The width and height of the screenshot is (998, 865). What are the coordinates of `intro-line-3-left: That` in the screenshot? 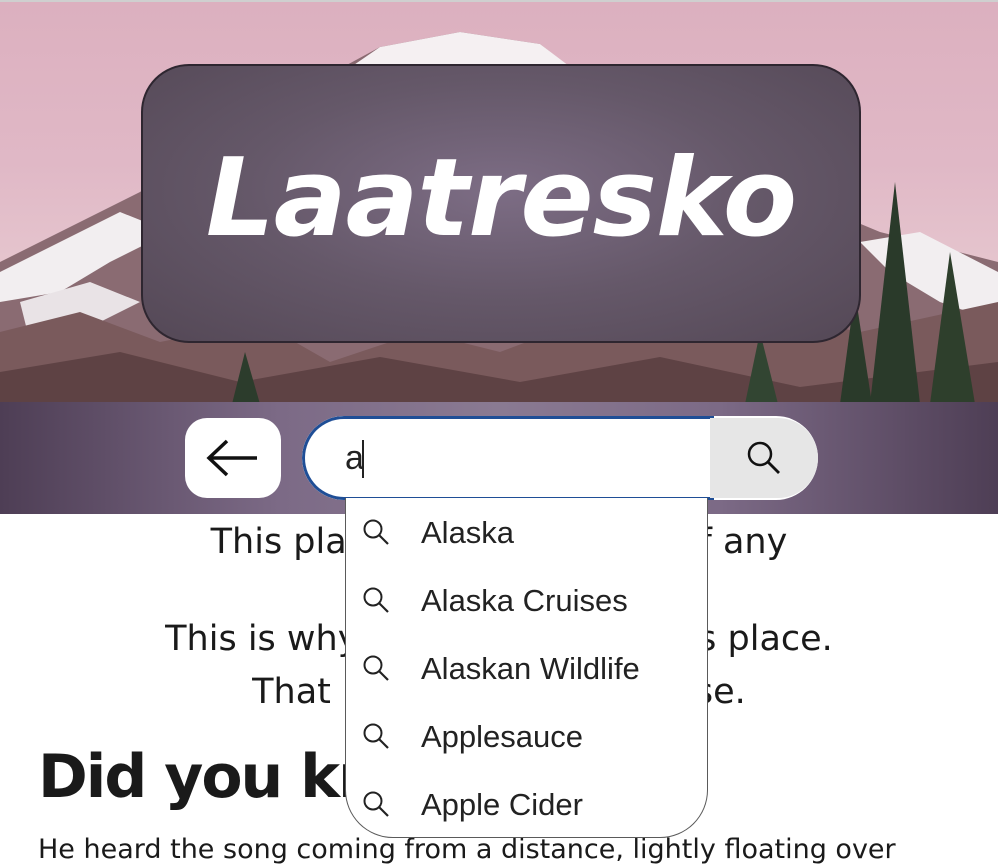 It's located at (291, 692).